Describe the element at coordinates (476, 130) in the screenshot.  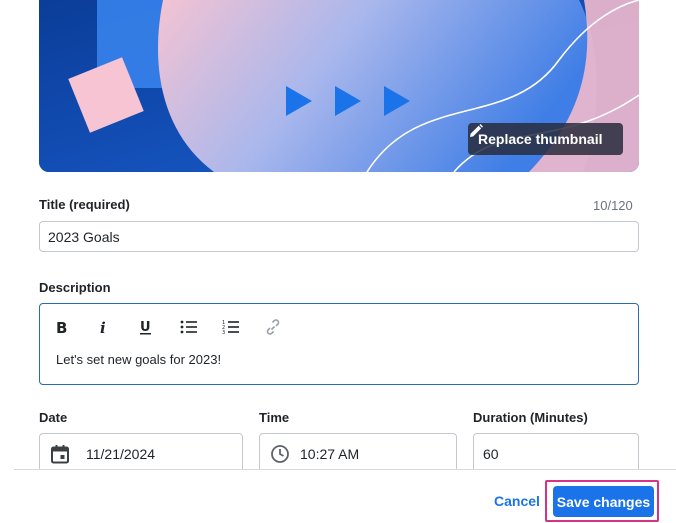
I see `pencil-icon` at that location.